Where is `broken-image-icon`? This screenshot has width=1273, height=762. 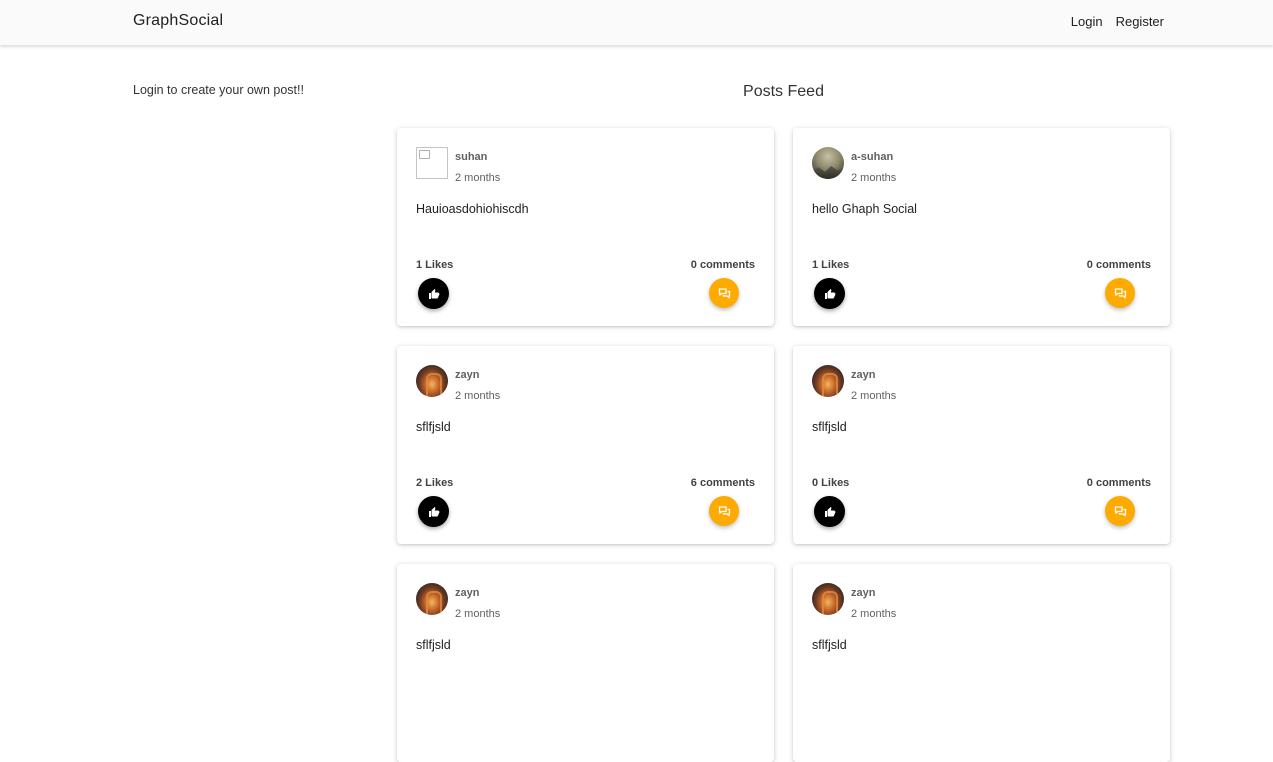
broken-image-icon is located at coordinates (432, 163).